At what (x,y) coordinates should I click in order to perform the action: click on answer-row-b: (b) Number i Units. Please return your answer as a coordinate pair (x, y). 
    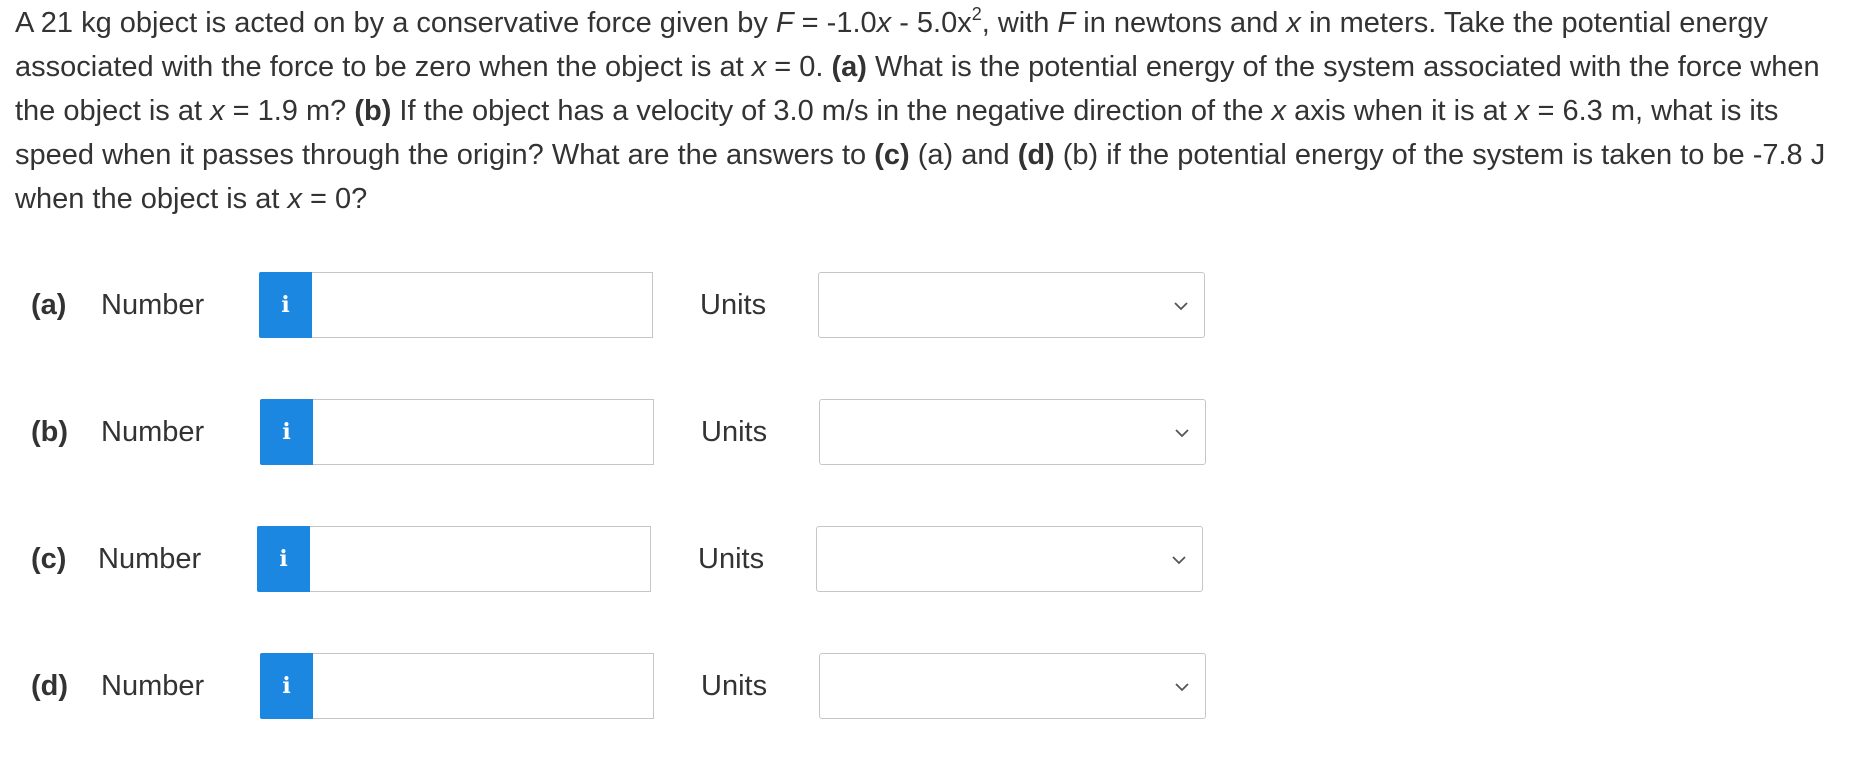
    Looking at the image, I should click on (610, 432).